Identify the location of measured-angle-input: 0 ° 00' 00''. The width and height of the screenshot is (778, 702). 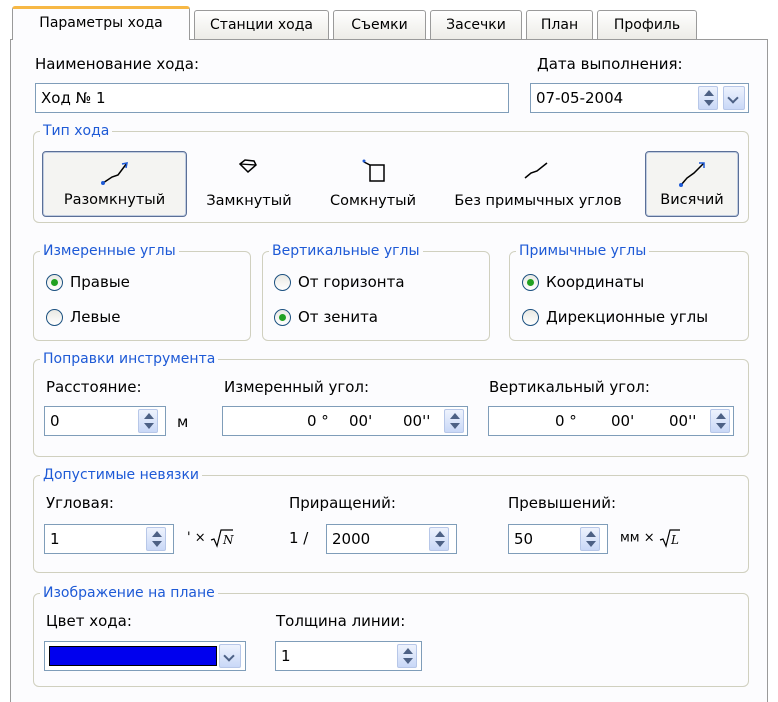
(345, 421).